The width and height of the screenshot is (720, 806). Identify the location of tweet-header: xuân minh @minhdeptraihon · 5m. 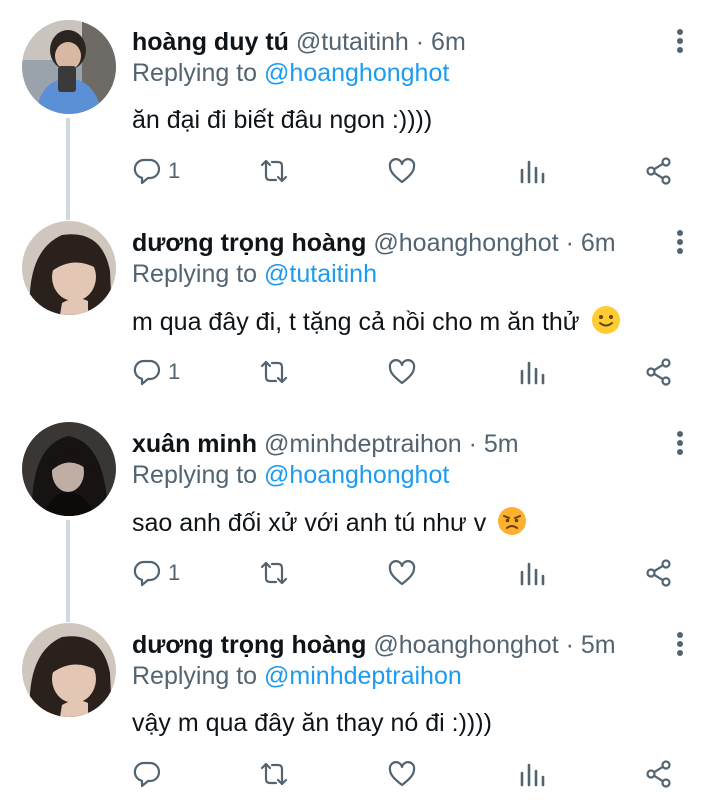
(325, 444).